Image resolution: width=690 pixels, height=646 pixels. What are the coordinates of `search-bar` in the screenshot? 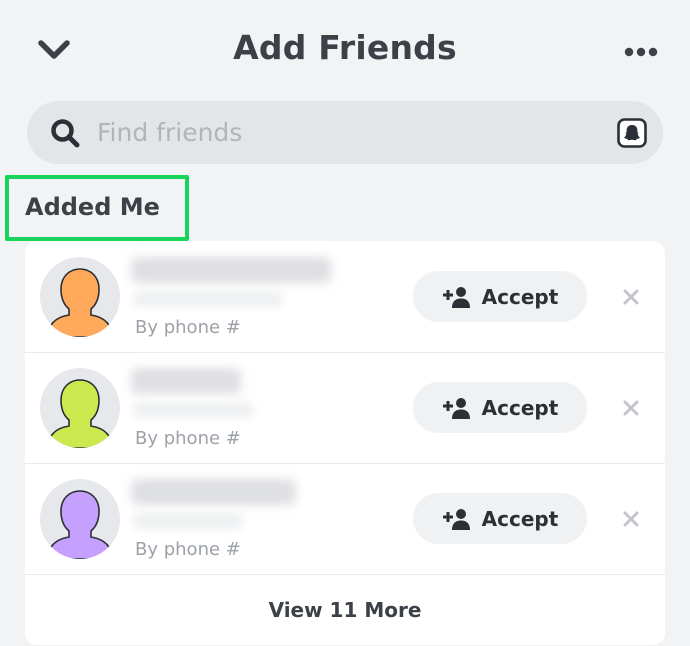 It's located at (345, 132).